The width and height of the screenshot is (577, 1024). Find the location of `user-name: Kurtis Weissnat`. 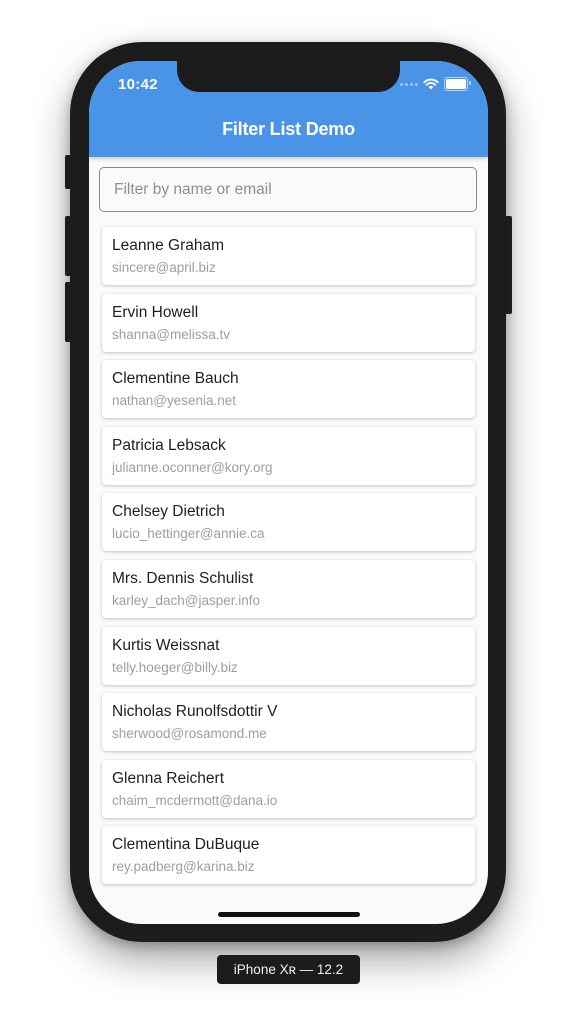

user-name: Kurtis Weissnat is located at coordinates (166, 645).